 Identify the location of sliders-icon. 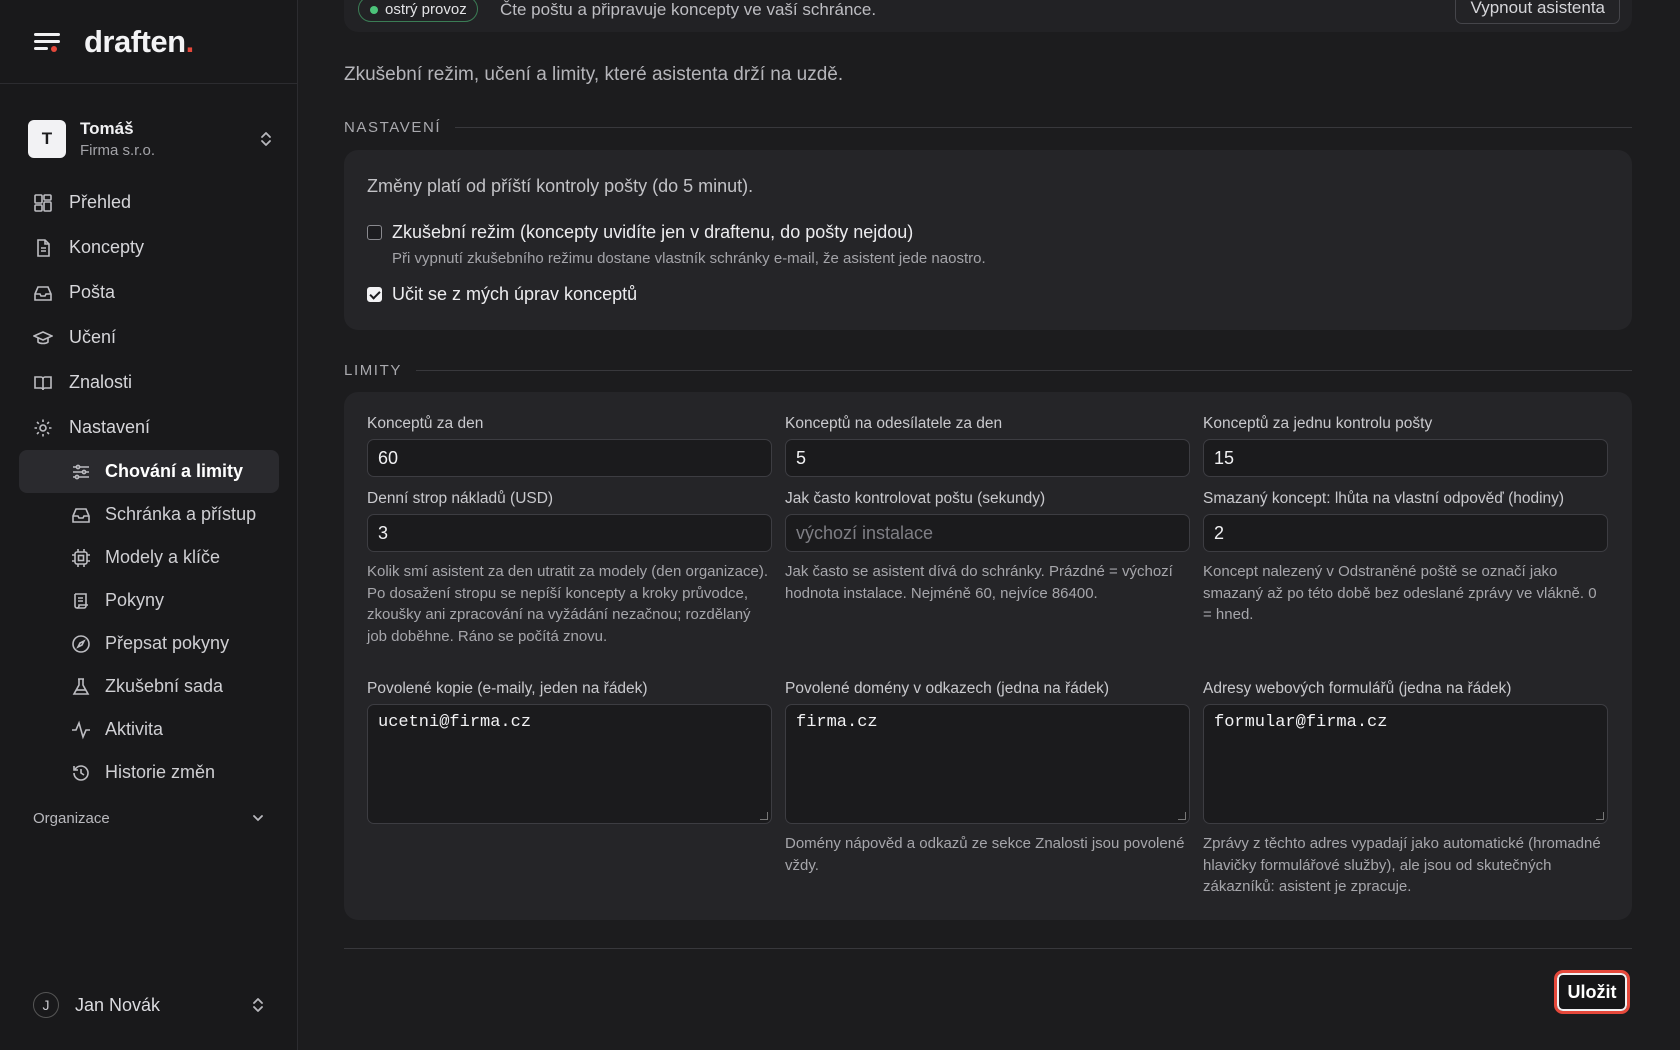
(81, 472).